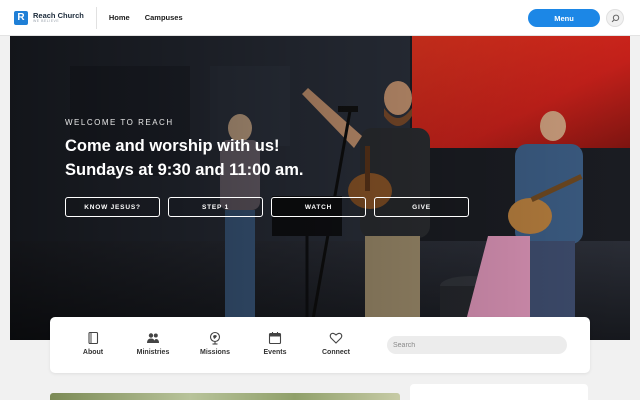  What do you see at coordinates (225, 396) in the screenshot?
I see `feature-image-preview` at bounding box center [225, 396].